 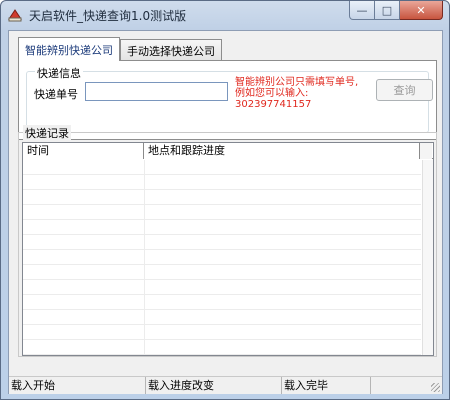 What do you see at coordinates (214, 385) in the screenshot?
I see `status-cell: 载入进度改变` at bounding box center [214, 385].